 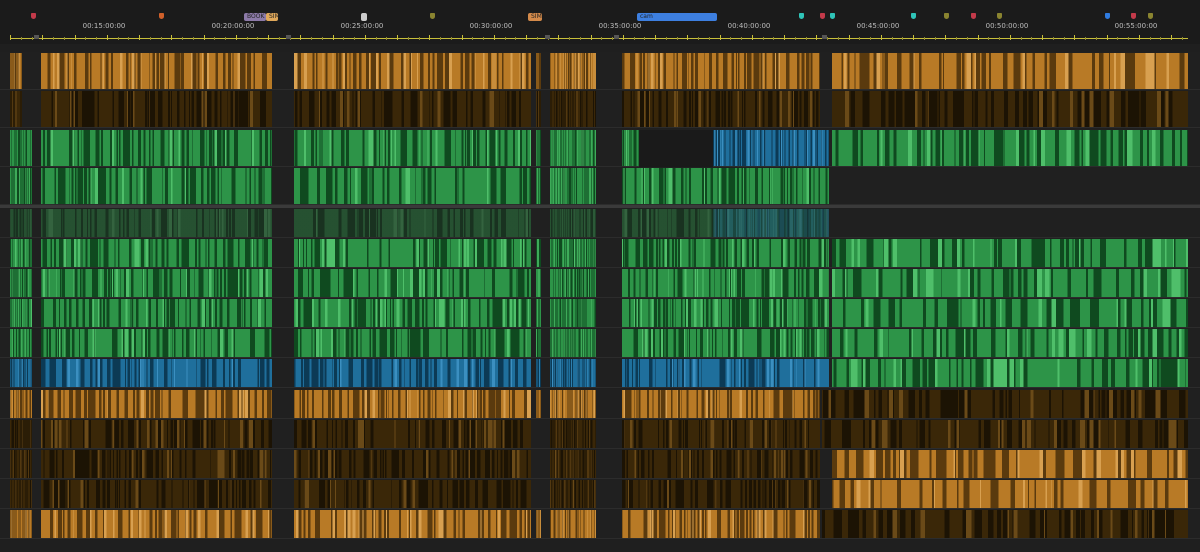 I want to click on clip-marker: BOOK, so click(x=255, y=17).